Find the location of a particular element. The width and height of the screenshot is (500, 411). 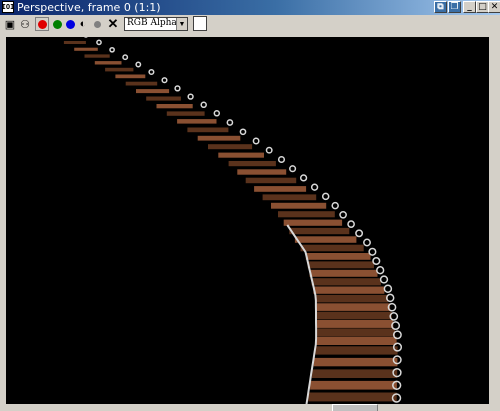

color-swatch is located at coordinates (200, 23).